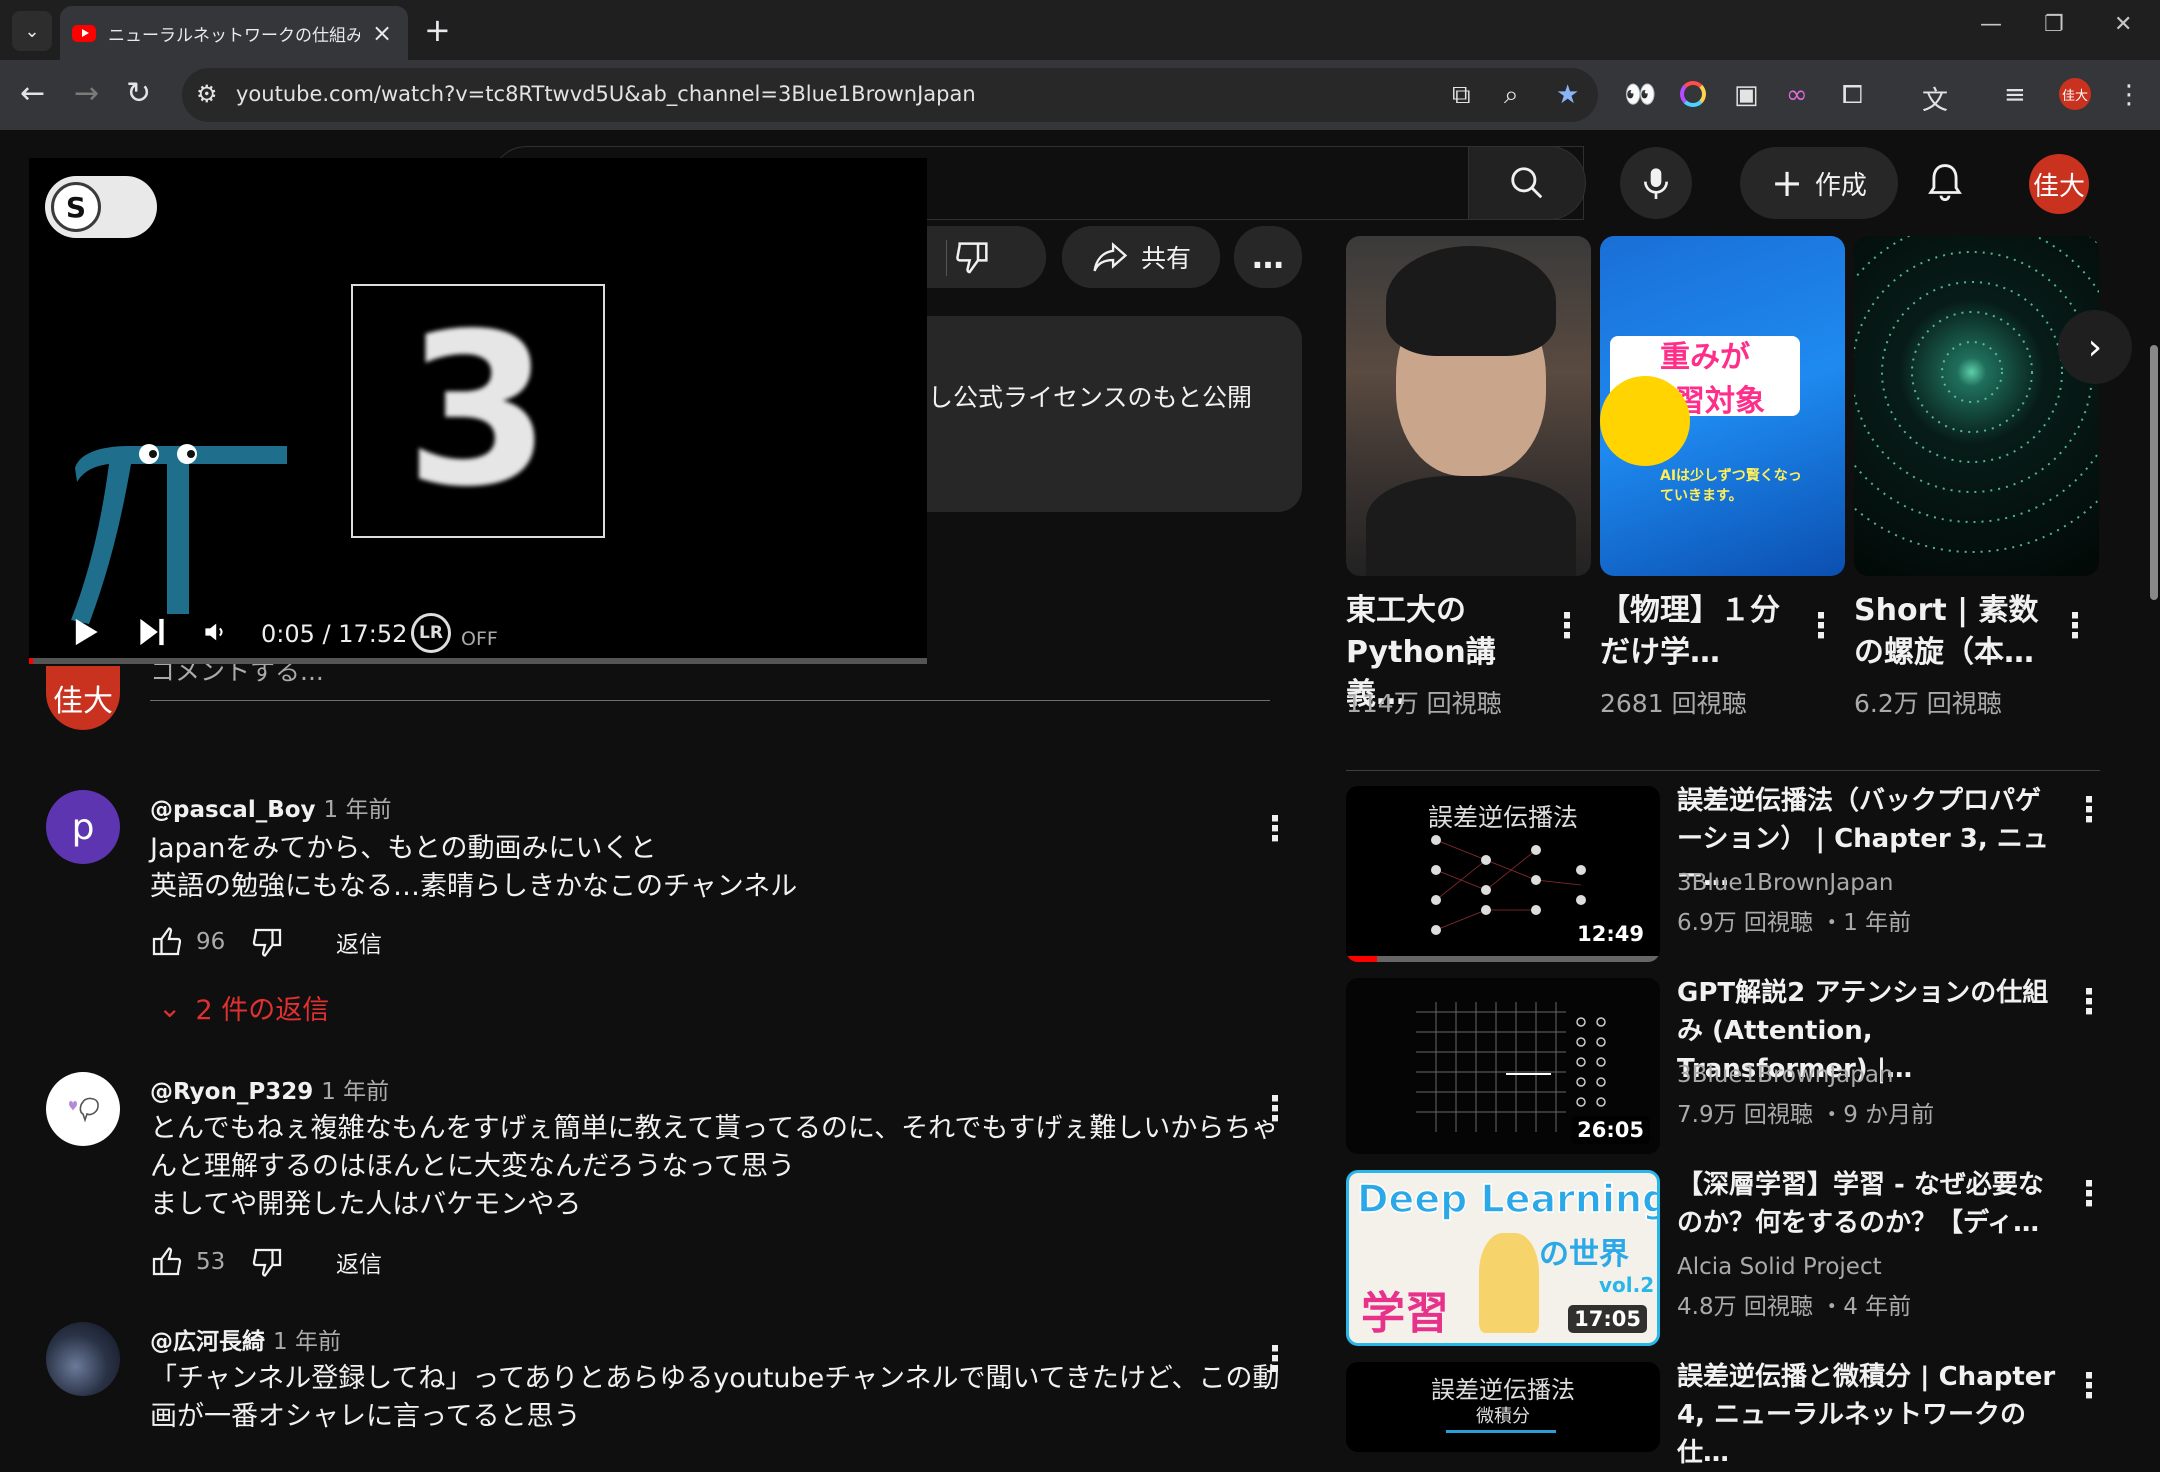 The height and width of the screenshot is (1472, 2160). What do you see at coordinates (138, 94) in the screenshot?
I see `reload-icon: ↻` at bounding box center [138, 94].